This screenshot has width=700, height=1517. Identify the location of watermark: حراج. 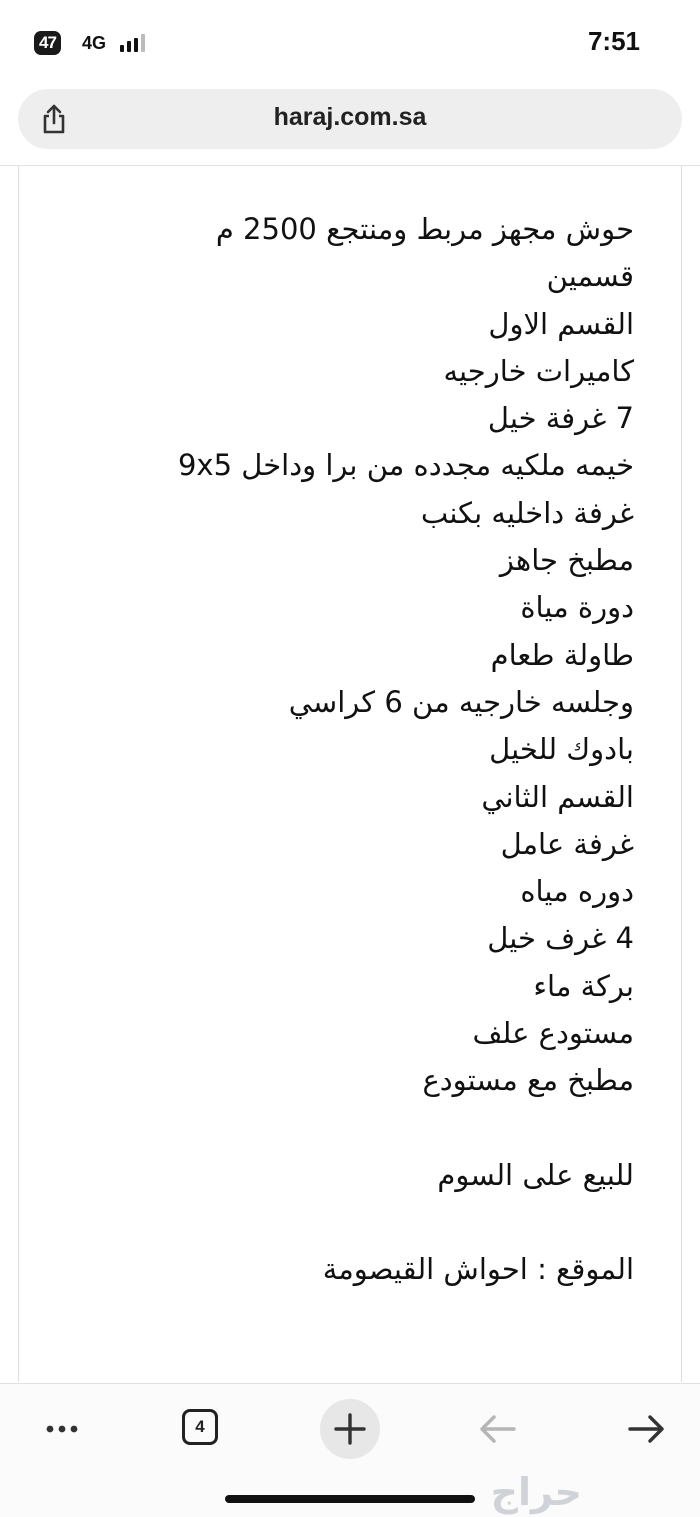
(536, 1492).